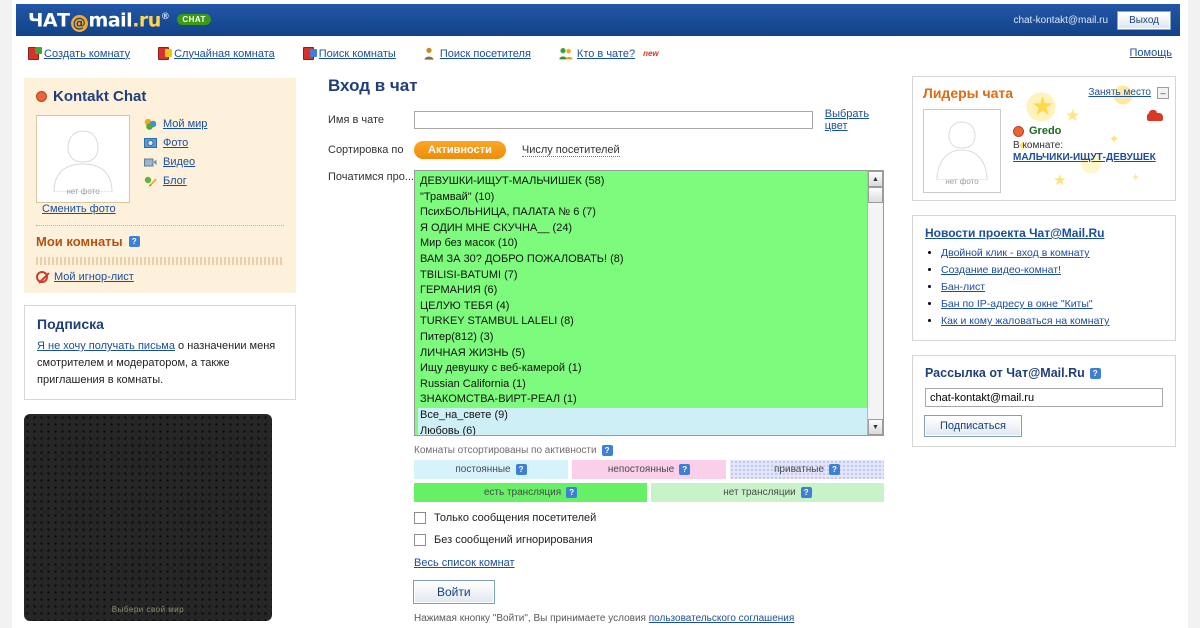  I want to click on nav-item-random-room: Случайная комната, so click(216, 53).